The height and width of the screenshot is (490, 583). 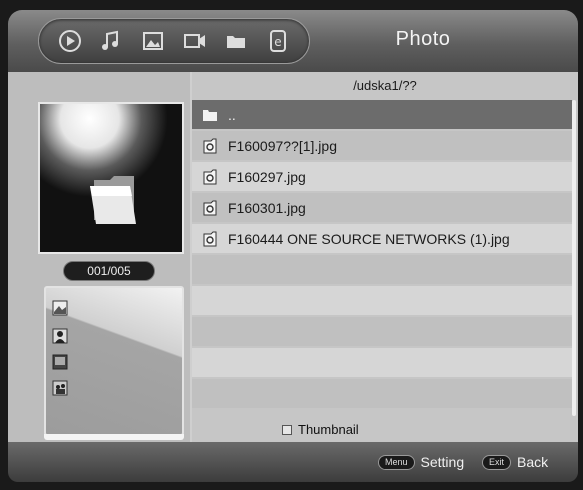 I want to click on portrait-thumb-icon, so click(x=60, y=336).